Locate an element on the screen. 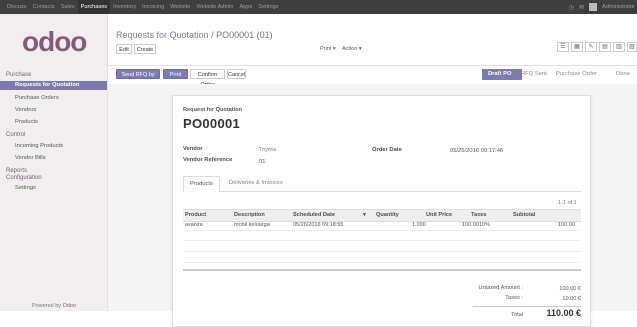 This screenshot has height=327, width=637. print-rfq-button: Print RFQ is located at coordinates (175, 78).